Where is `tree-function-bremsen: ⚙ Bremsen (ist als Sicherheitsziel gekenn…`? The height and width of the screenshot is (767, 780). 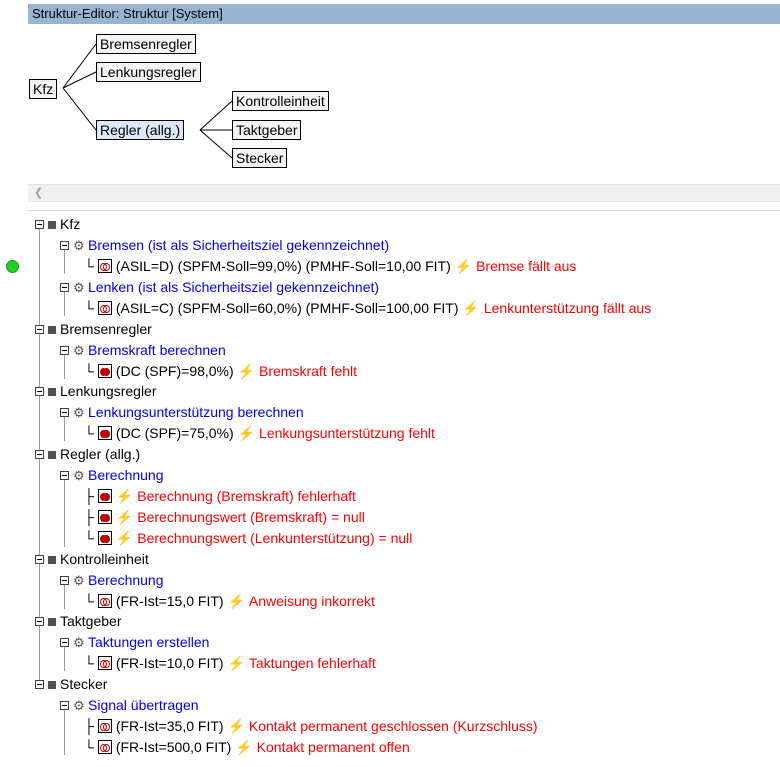 tree-function-bremsen: ⚙ Bremsen (ist als Sicherheitsziel gekenn… is located at coordinates (231, 245).